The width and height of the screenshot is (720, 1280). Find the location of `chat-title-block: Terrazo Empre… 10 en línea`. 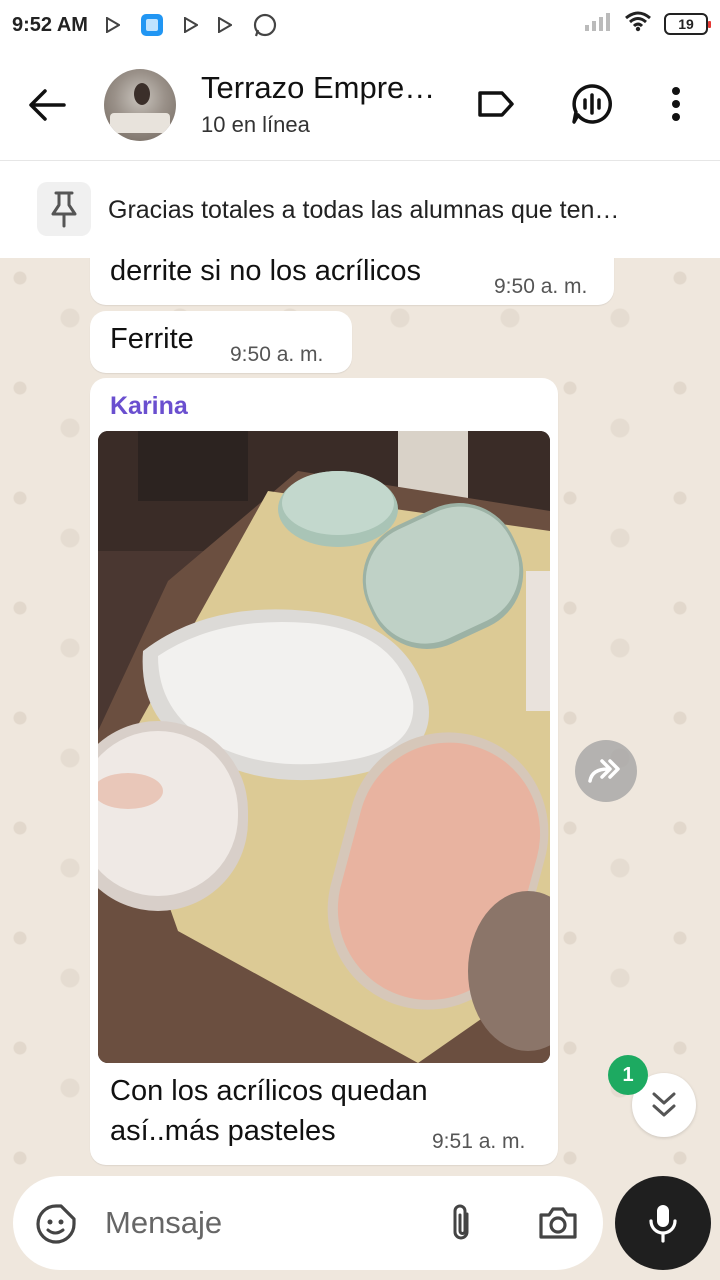

chat-title-block: Terrazo Empre… 10 en línea is located at coordinates (325, 104).